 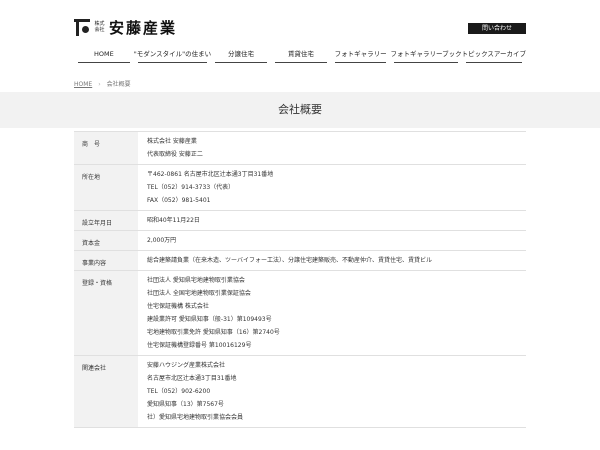 What do you see at coordinates (361, 54) in the screenshot?
I see `nav-item-photo-gallery: フォトギャラリー` at bounding box center [361, 54].